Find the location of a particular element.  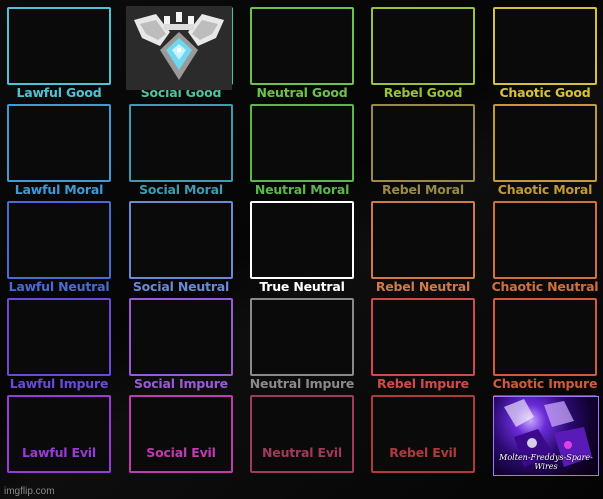

alignment-label: Rebel Moral is located at coordinates (423, 189).